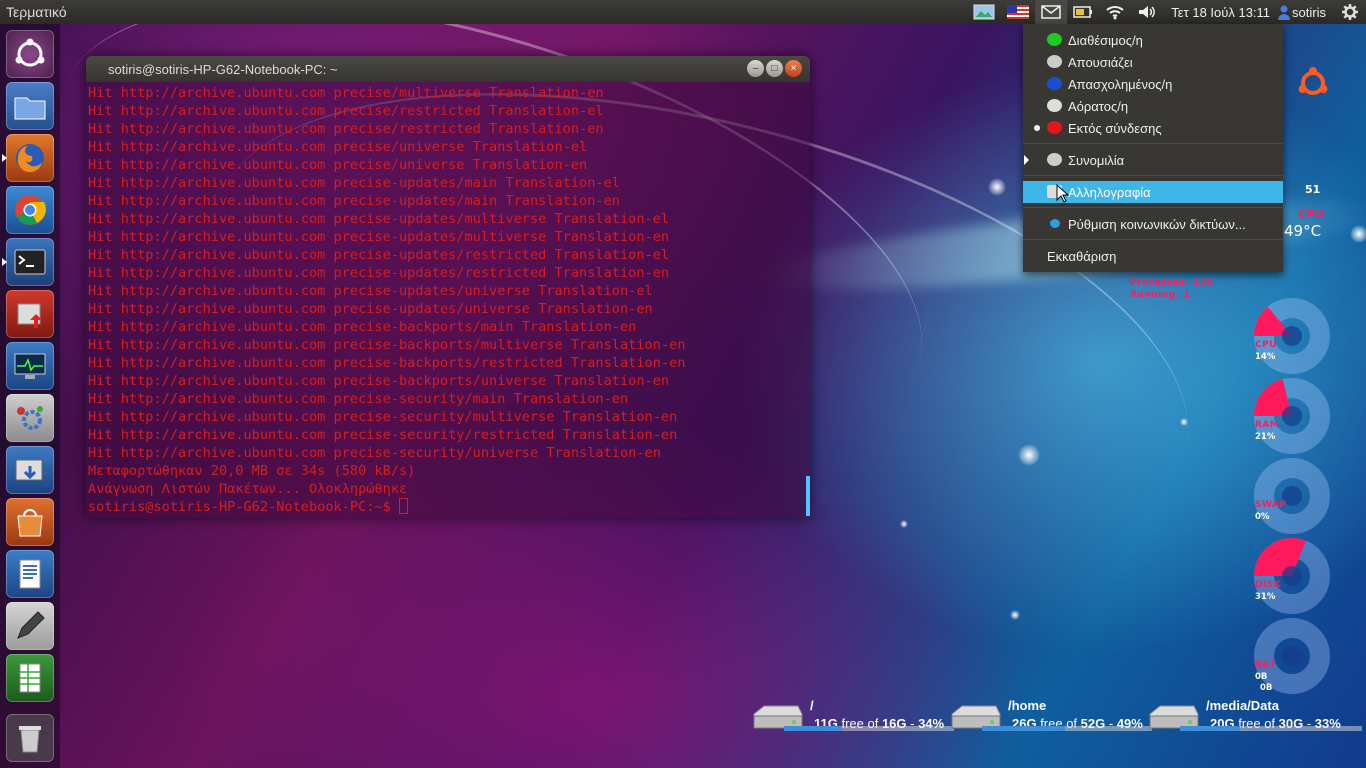 This screenshot has width=1366, height=768. What do you see at coordinates (1271, 505) in the screenshot?
I see `conky-gauge-label: SWAP` at bounding box center [1271, 505].